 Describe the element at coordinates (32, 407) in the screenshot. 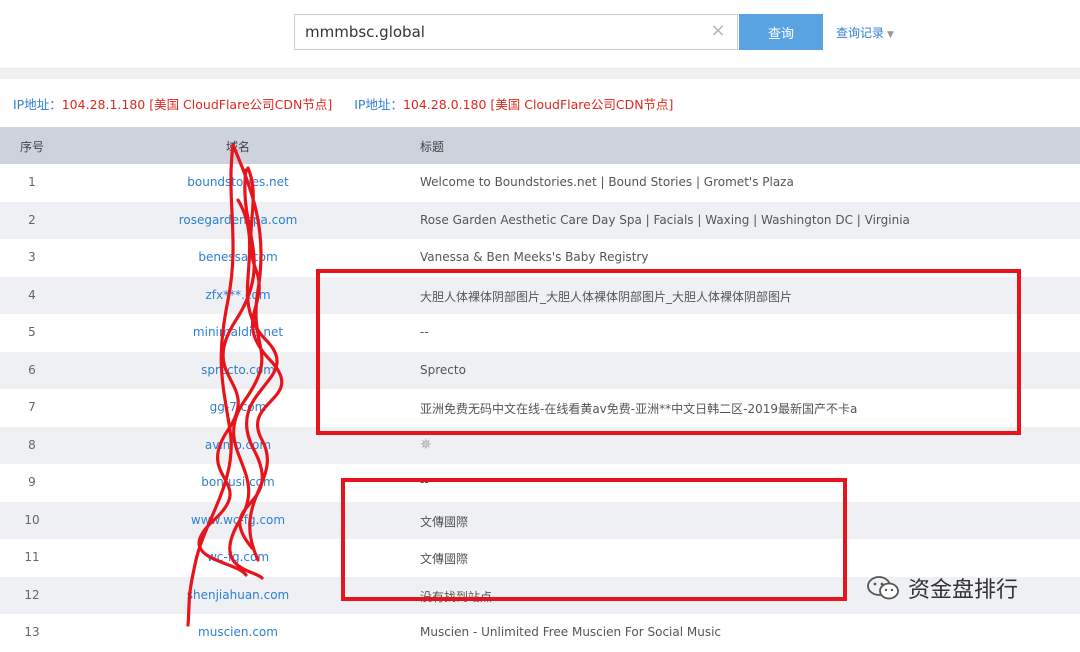

I see `row-number: 7` at that location.